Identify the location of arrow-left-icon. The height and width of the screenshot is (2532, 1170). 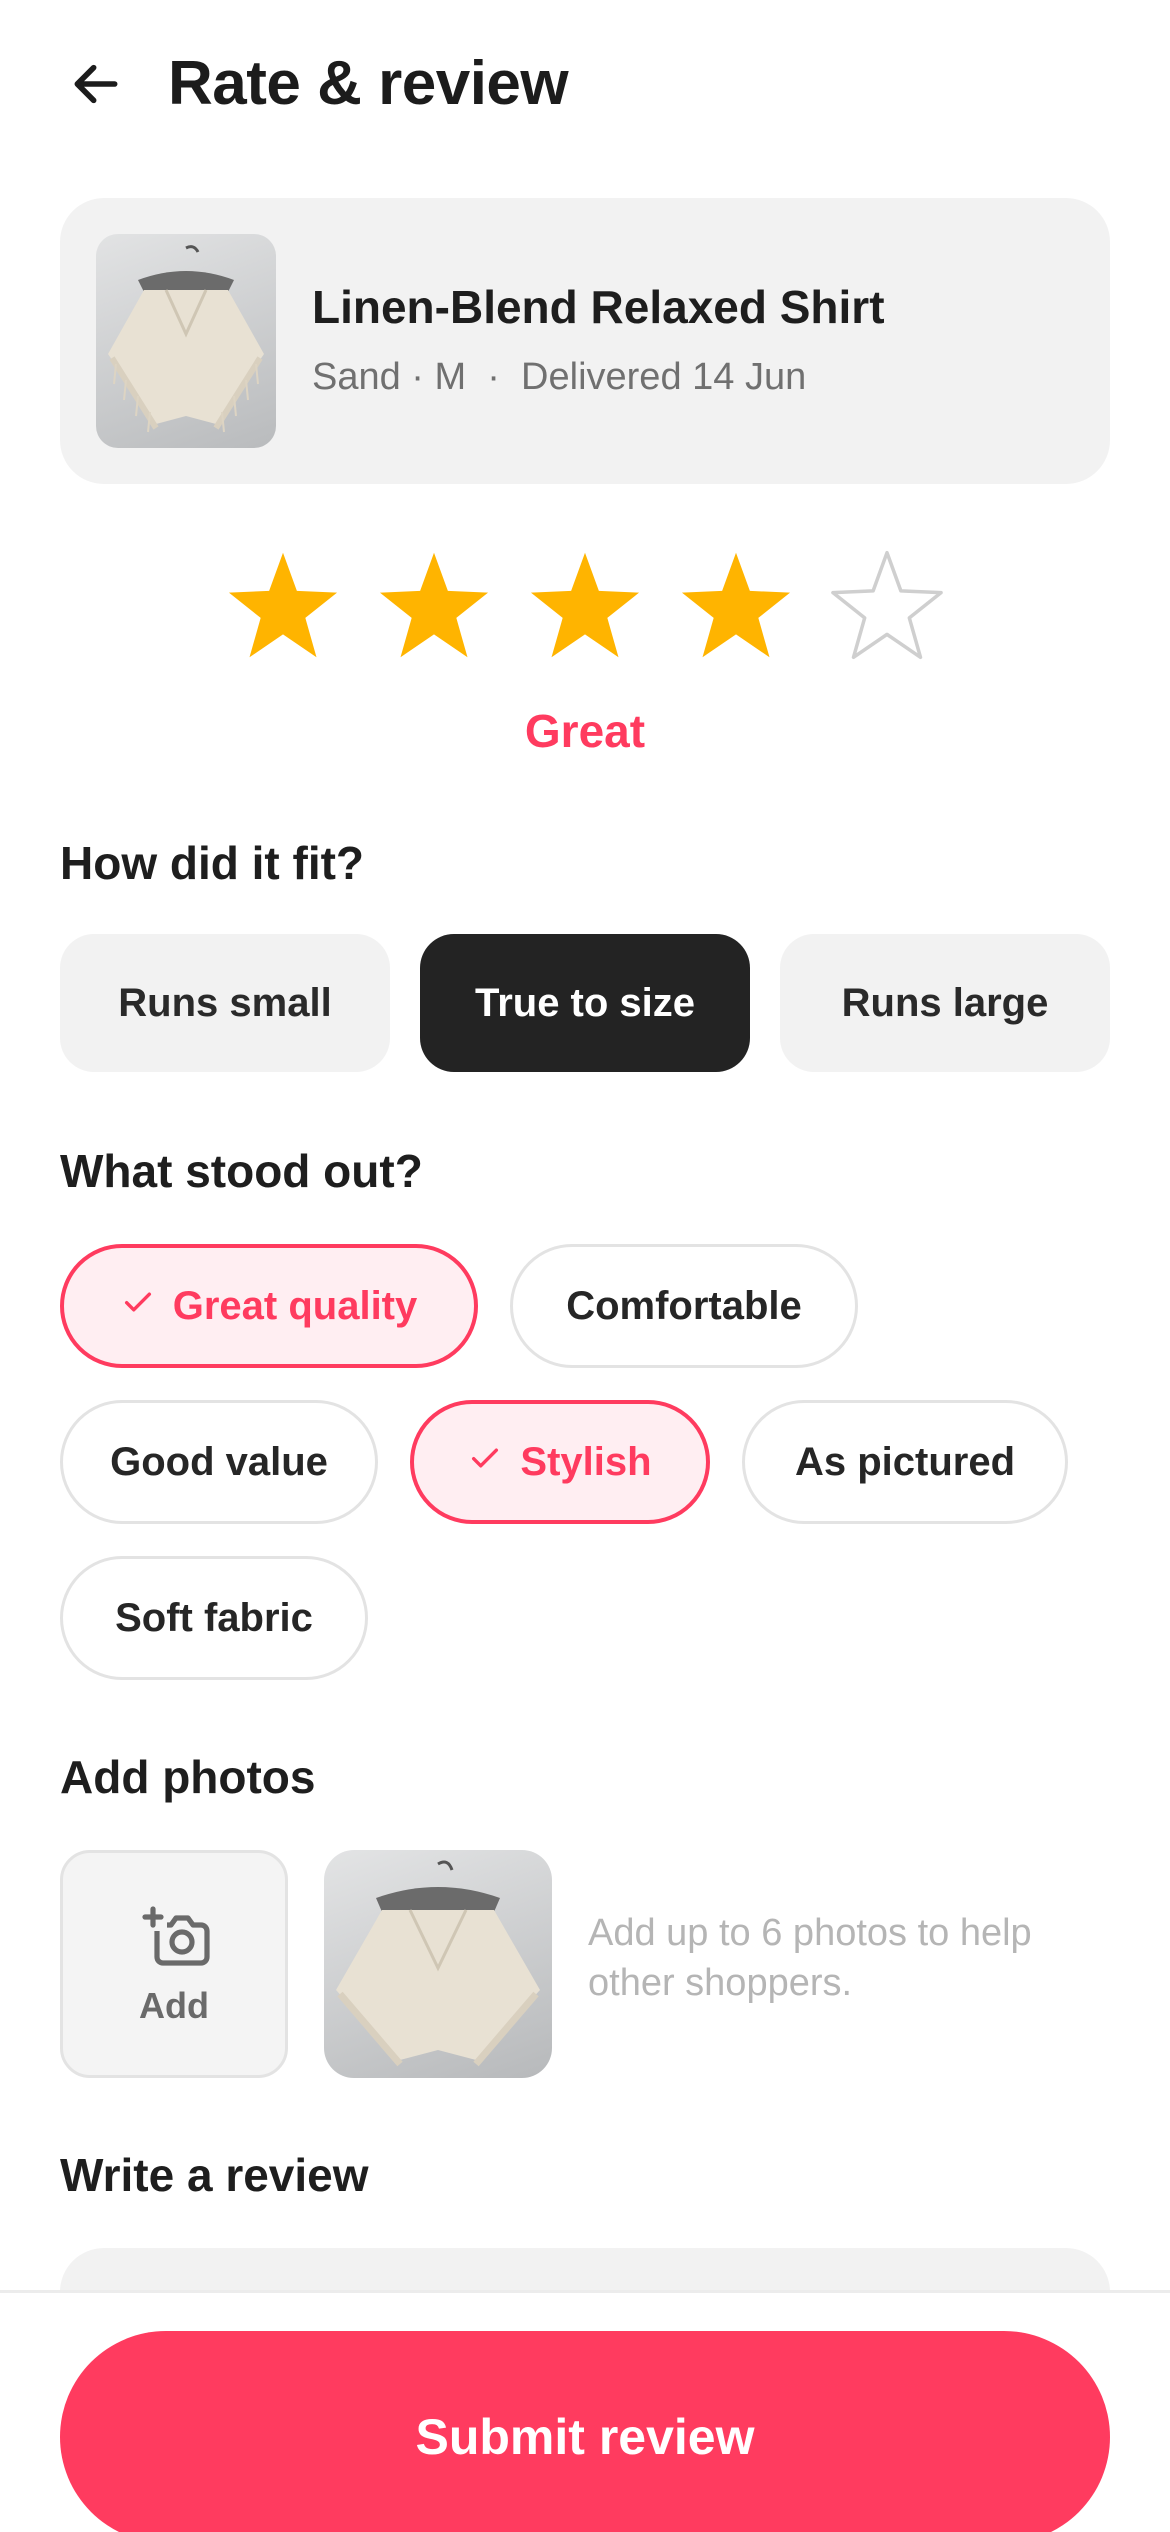
(96, 84).